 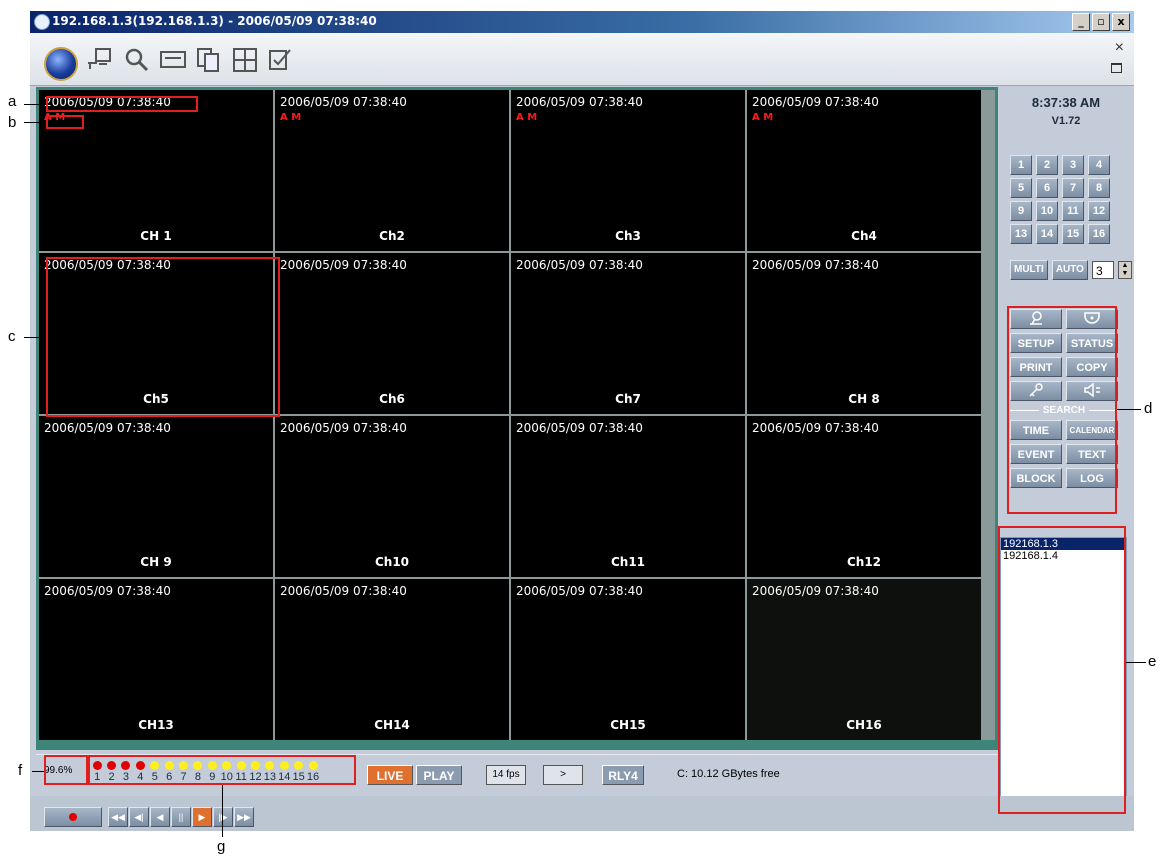 What do you see at coordinates (1124, 270) in the screenshot?
I see `spinner-arrows-icon: ▲ ▼` at bounding box center [1124, 270].